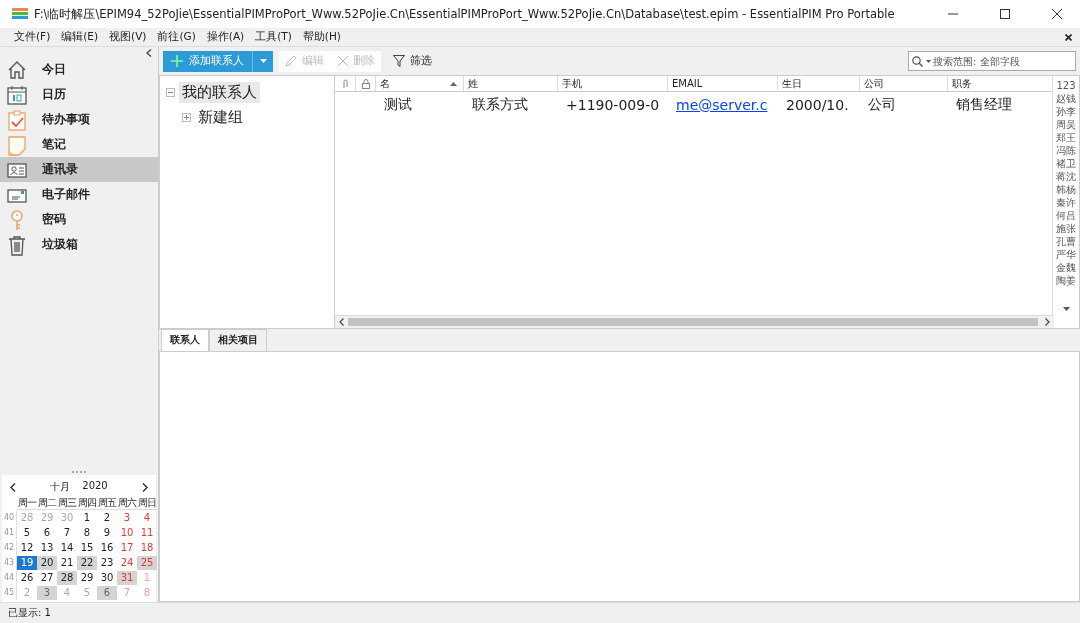 This screenshot has width=1080, height=623. What do you see at coordinates (107, 533) in the screenshot?
I see `calendar-day: 9` at bounding box center [107, 533].